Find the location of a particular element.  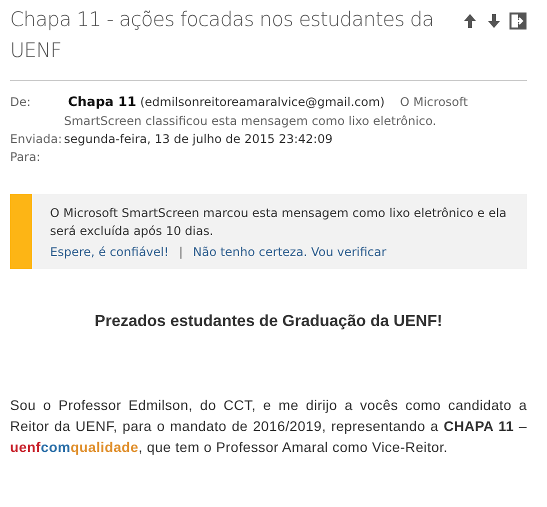

expand-icon is located at coordinates (518, 21).